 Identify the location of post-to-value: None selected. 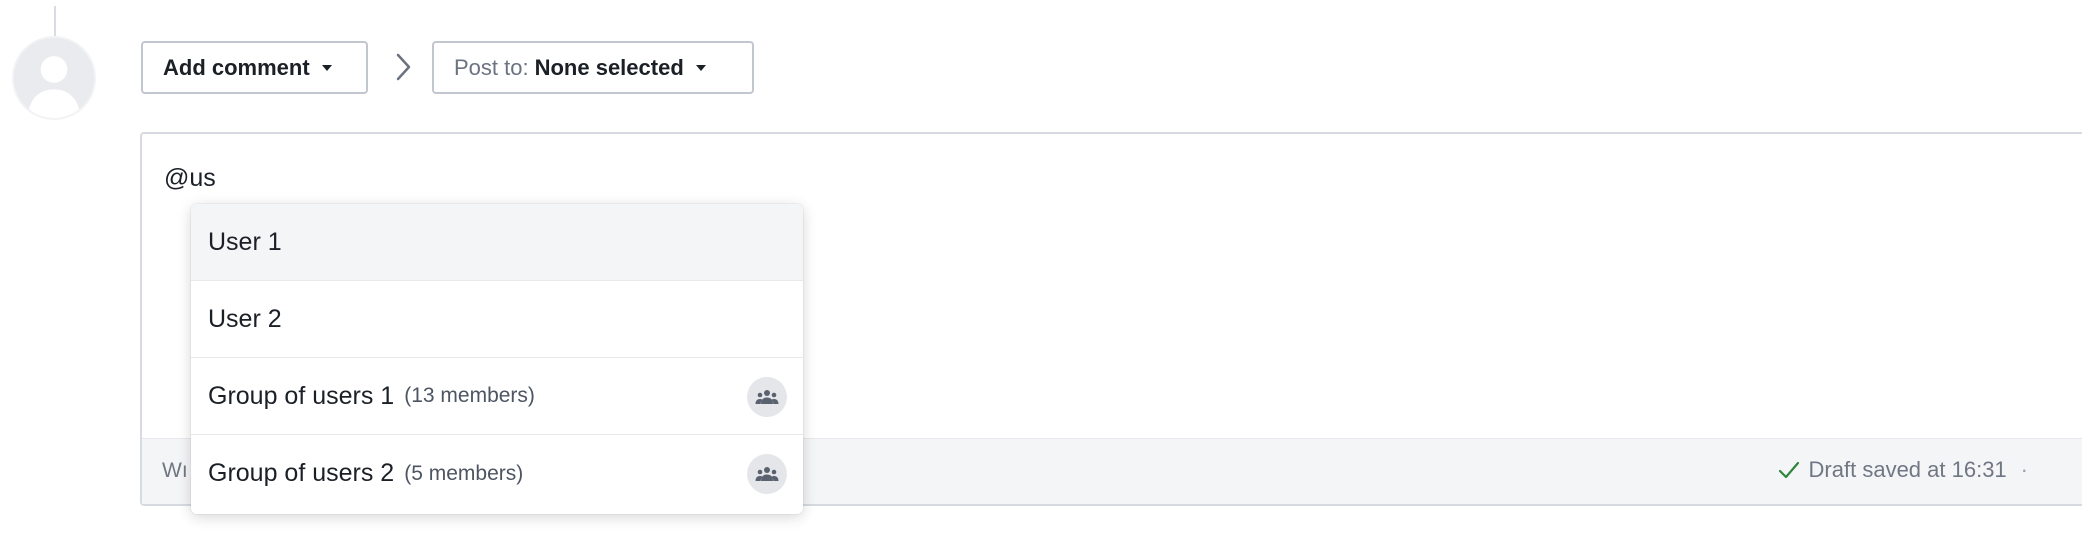
(609, 67).